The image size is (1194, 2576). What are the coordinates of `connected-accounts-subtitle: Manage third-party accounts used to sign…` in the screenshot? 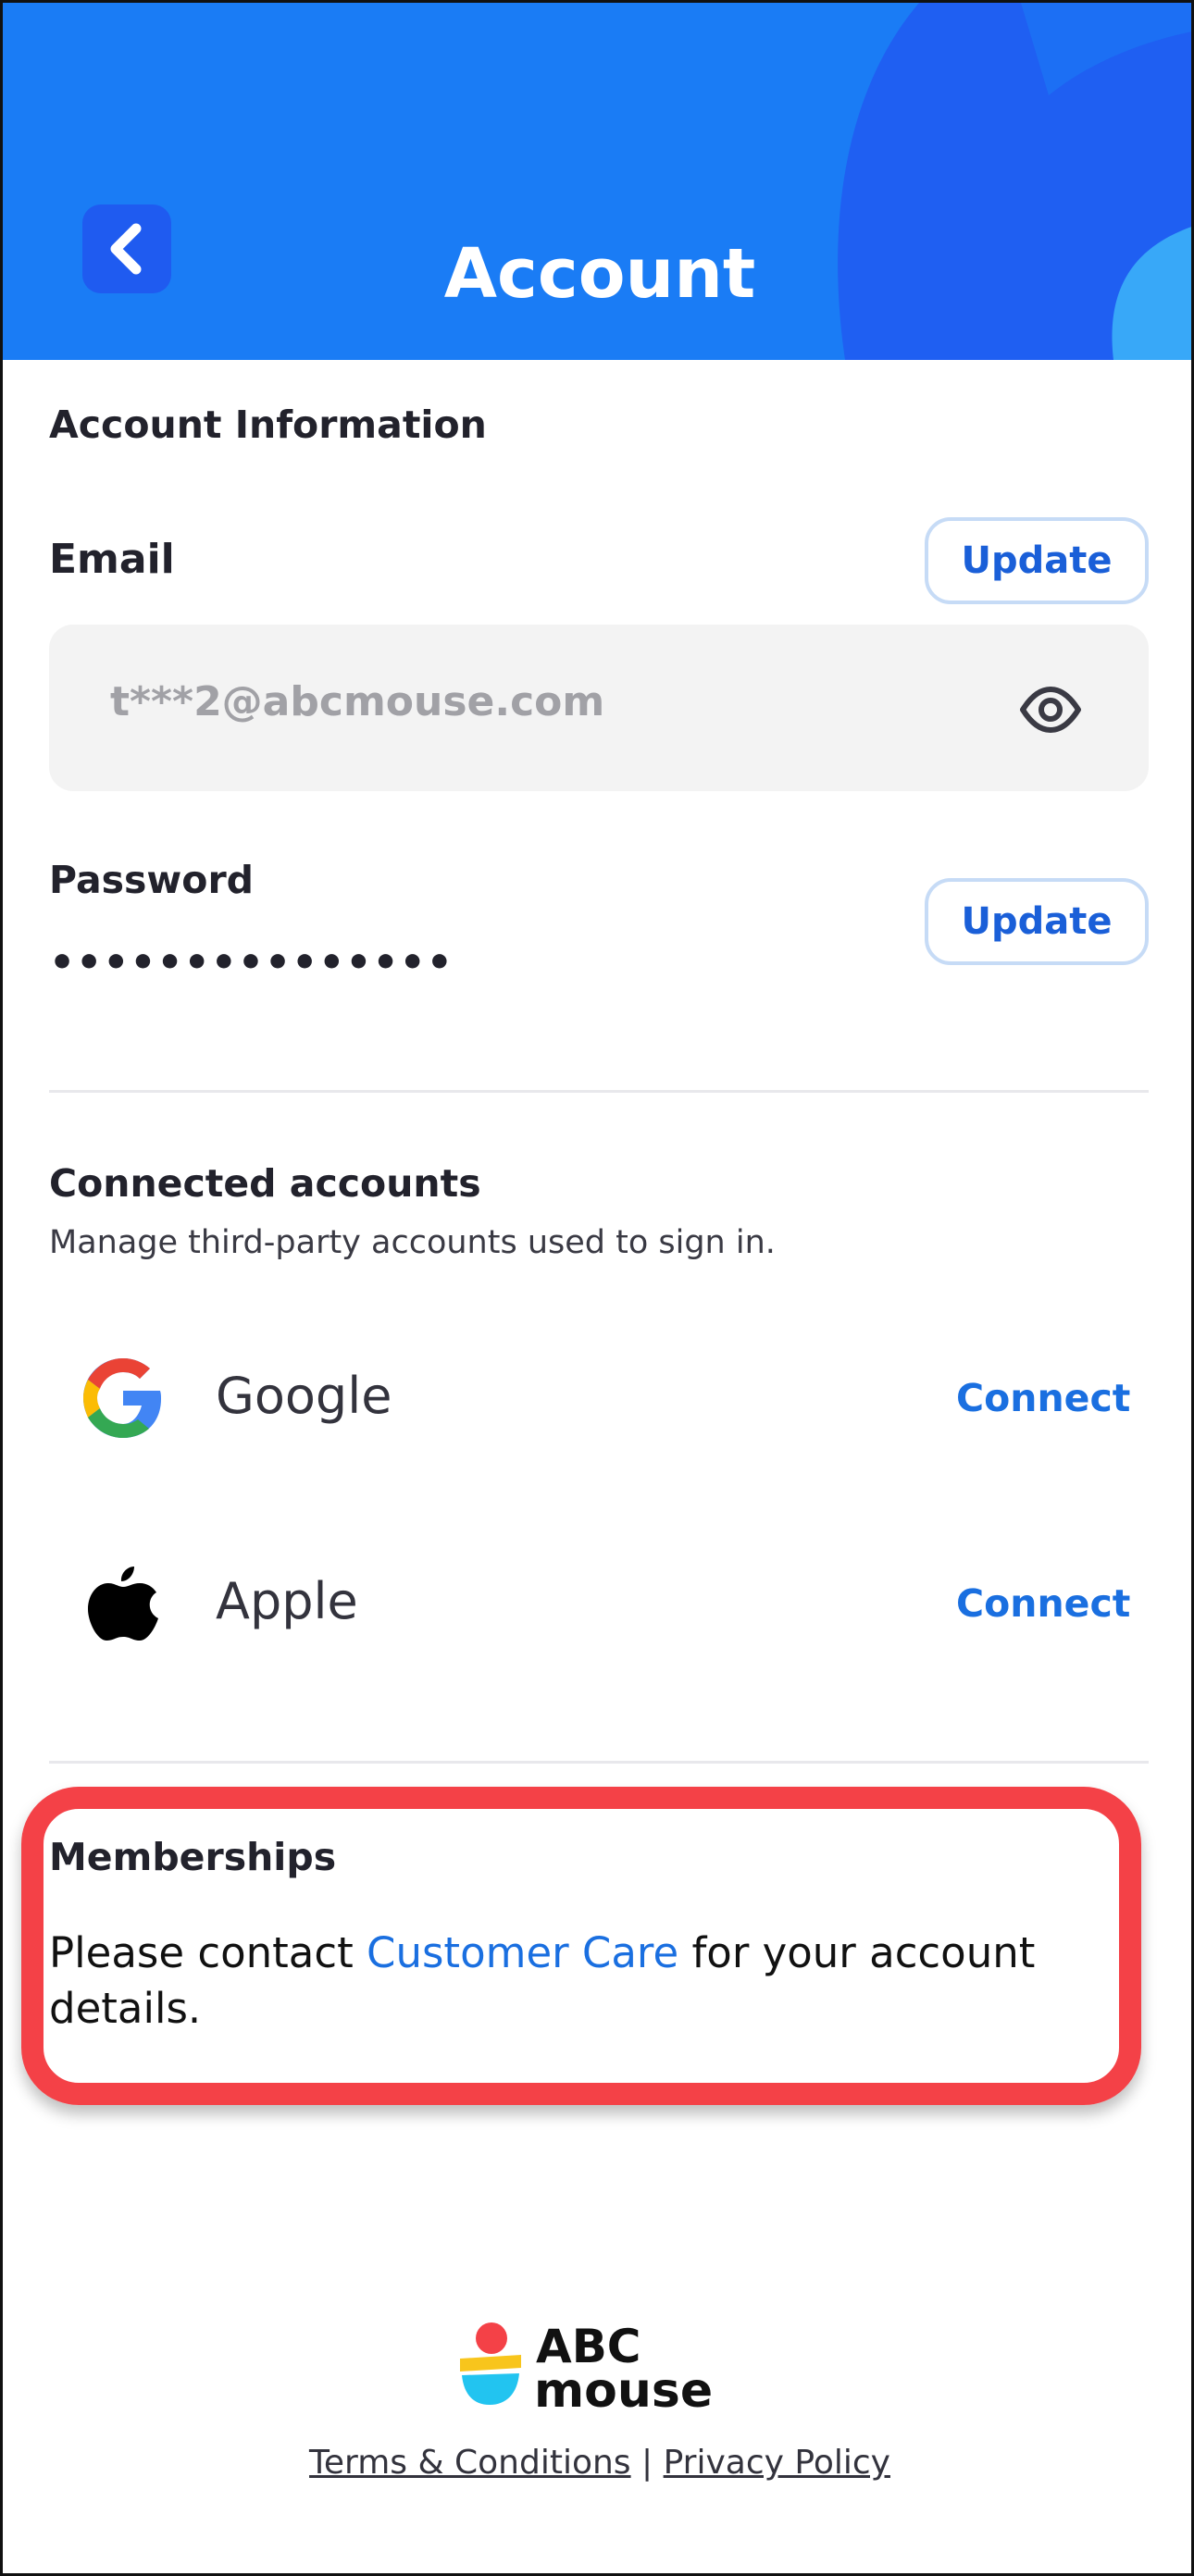 It's located at (412, 1242).